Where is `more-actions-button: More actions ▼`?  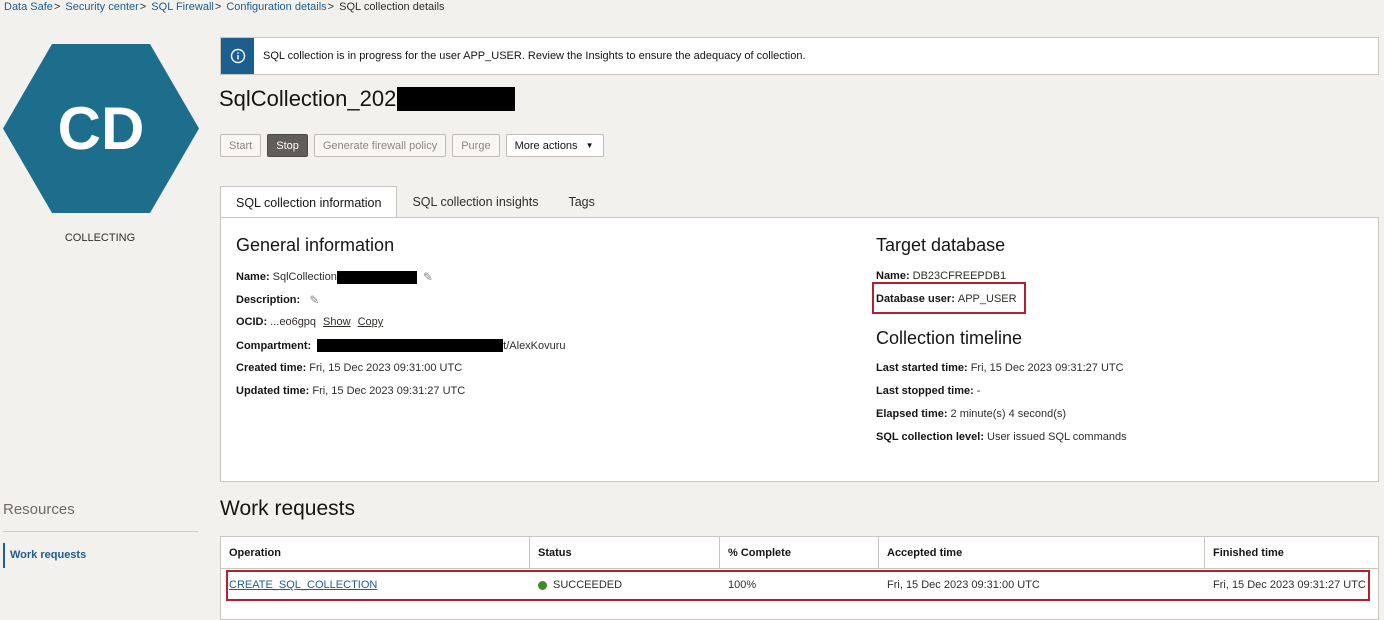
more-actions-button: More actions ▼ is located at coordinates (555, 145).